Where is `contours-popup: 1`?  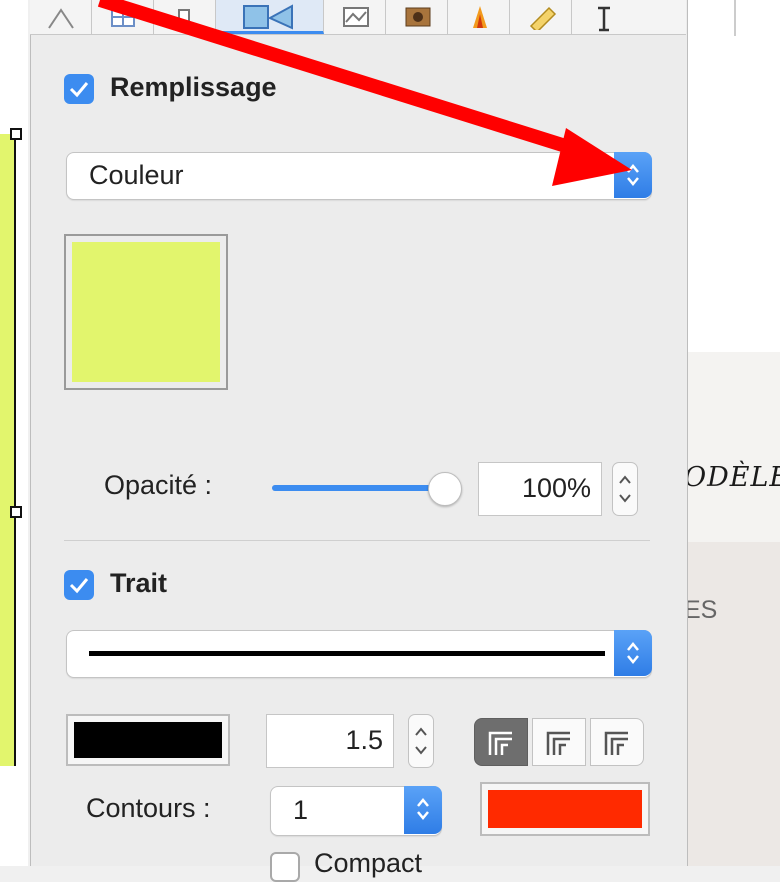 contours-popup: 1 is located at coordinates (356, 811).